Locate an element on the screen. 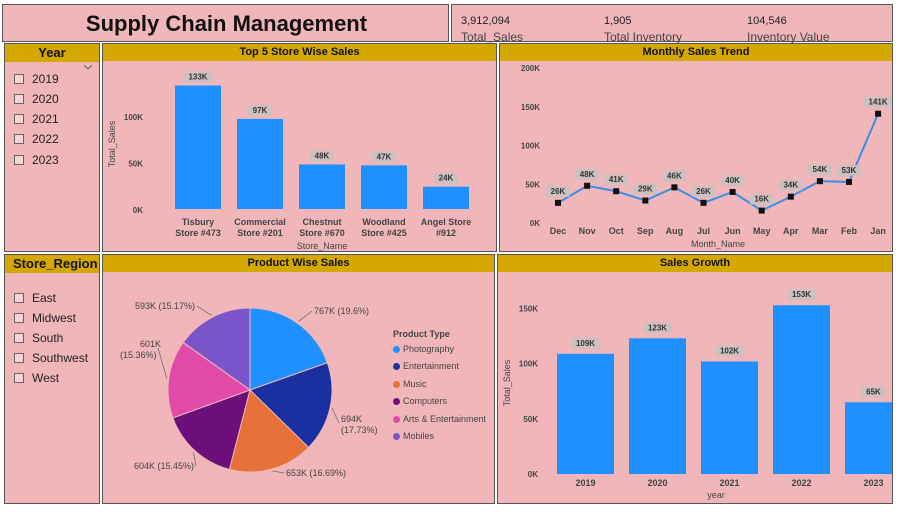 The width and height of the screenshot is (899, 515). region-option-east: East is located at coordinates (35, 298).